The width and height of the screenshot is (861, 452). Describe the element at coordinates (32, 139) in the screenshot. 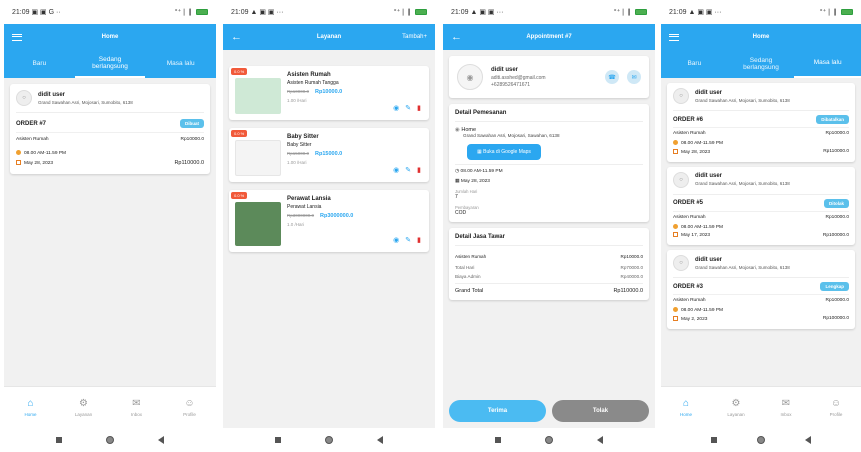

I see `service-name: Asisten Rumah` at that location.